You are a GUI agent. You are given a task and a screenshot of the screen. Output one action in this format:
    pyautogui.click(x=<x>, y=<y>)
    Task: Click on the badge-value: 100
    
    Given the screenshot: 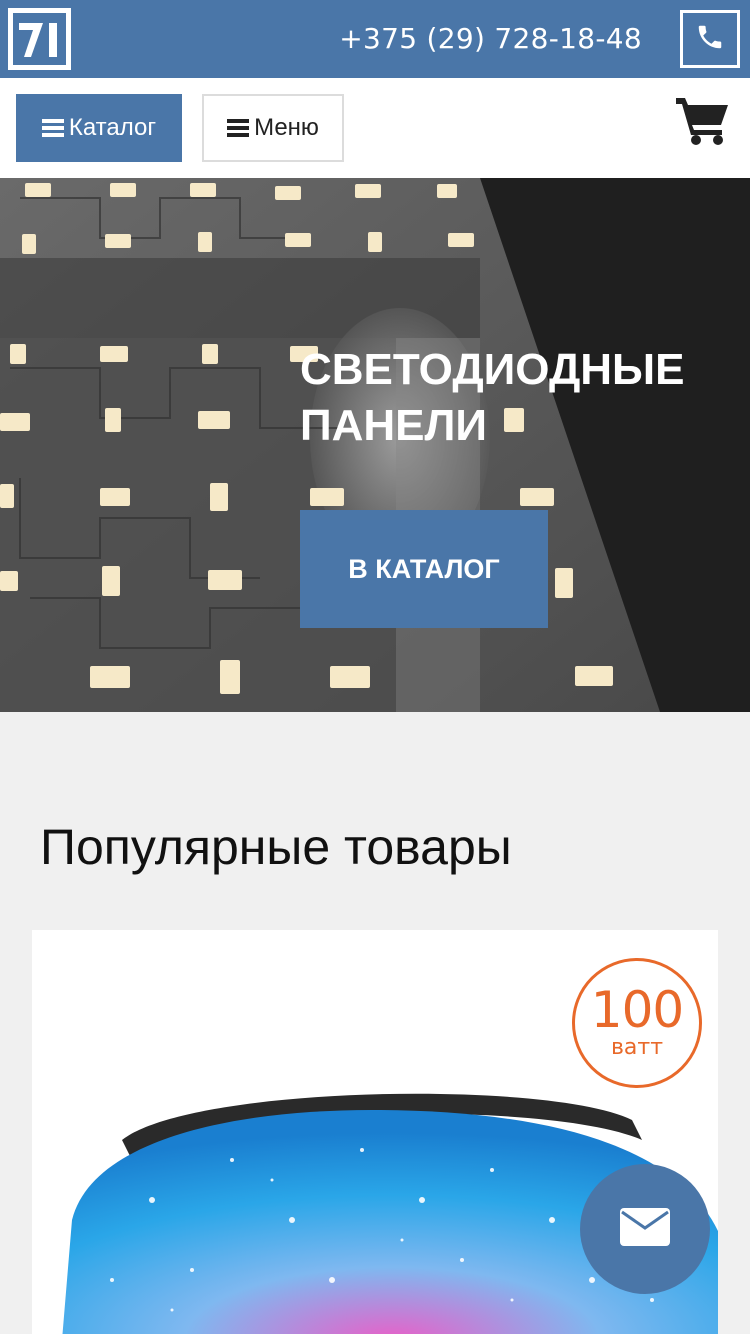 What is the action you would take?
    pyautogui.click(x=637, y=1010)
    